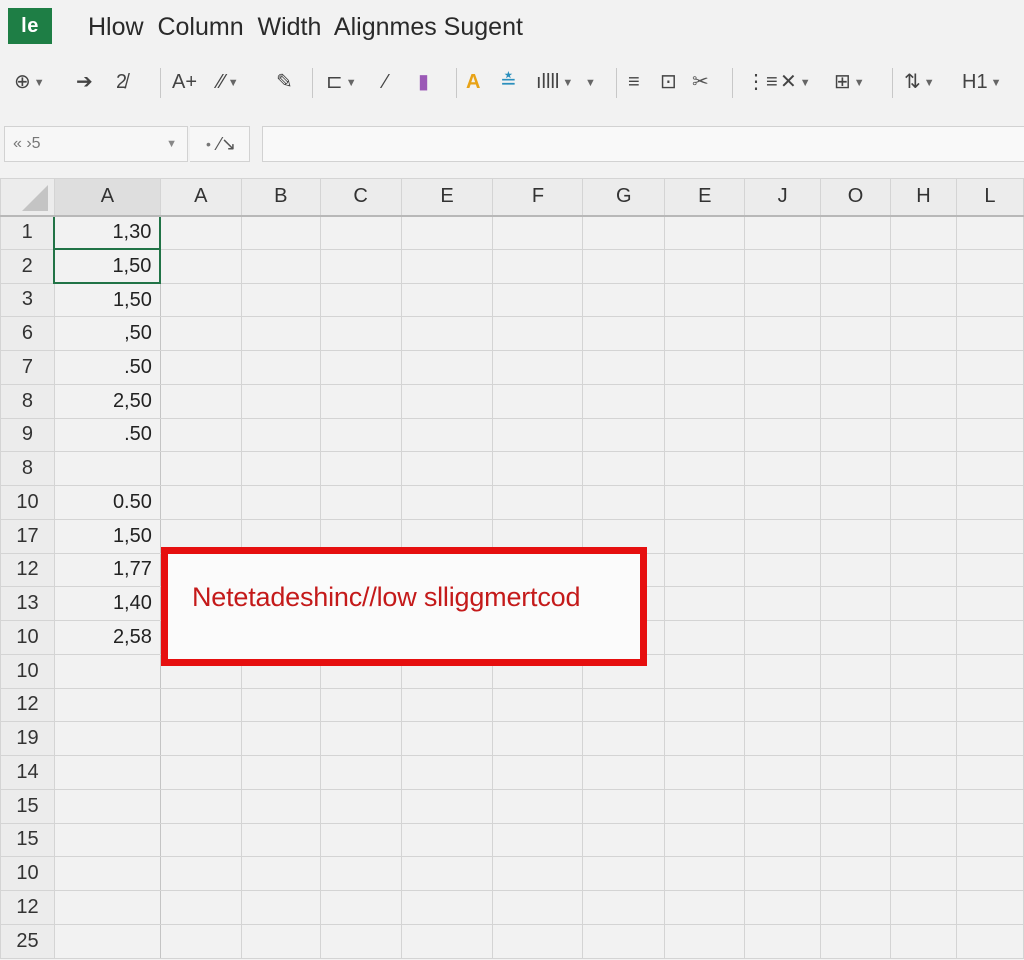 The image size is (1024, 960). What do you see at coordinates (107, 232) in the screenshot?
I see `selected-cell: 1,30` at bounding box center [107, 232].